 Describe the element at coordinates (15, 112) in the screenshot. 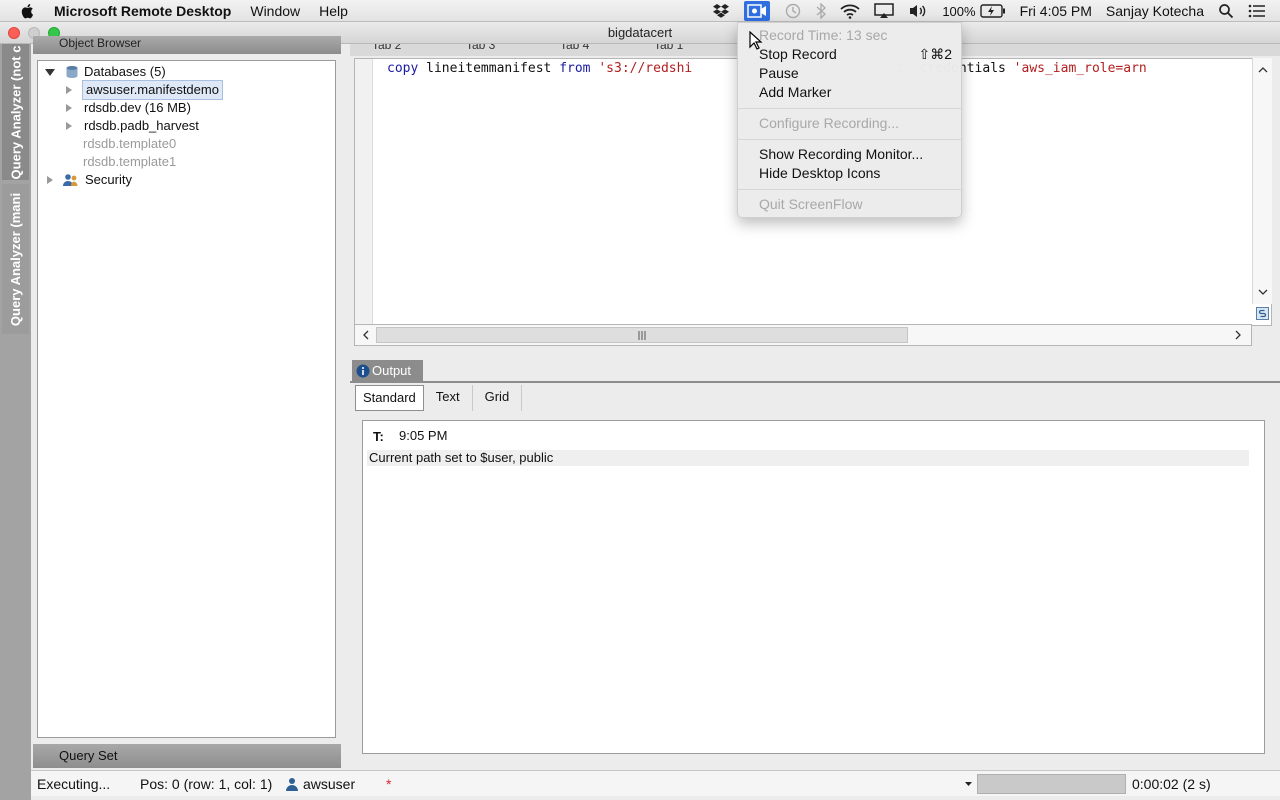

I see `vtab-query-analyzer-1: Query Analyzer (not c` at that location.